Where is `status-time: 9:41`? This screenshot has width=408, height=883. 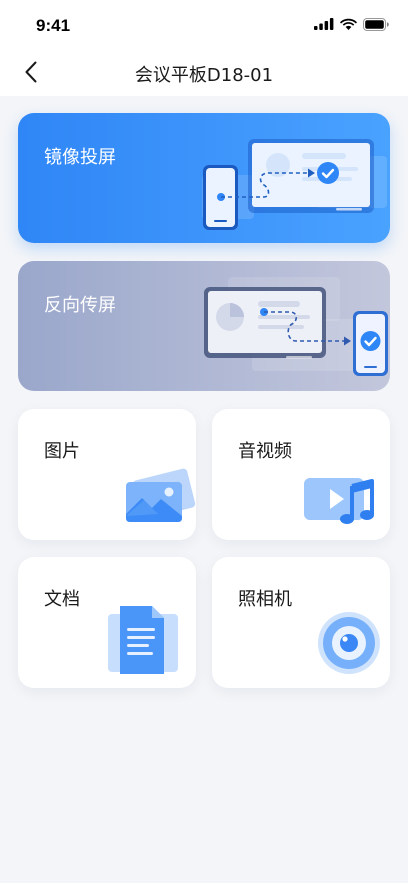 status-time: 9:41 is located at coordinates (53, 25).